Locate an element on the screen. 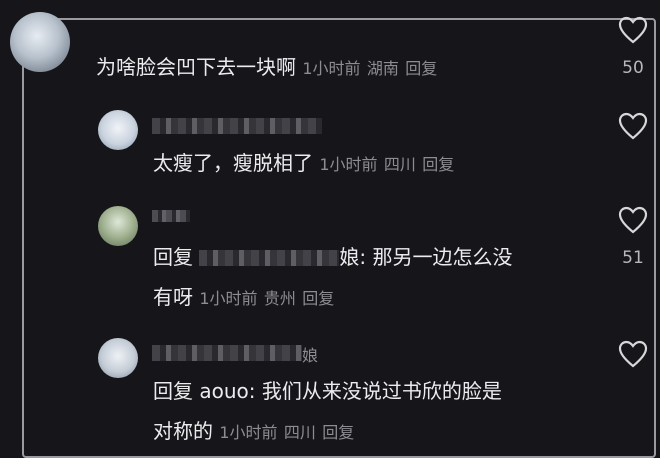 The width and height of the screenshot is (660, 458). comment-3-reply-button: 回复 is located at coordinates (318, 298).